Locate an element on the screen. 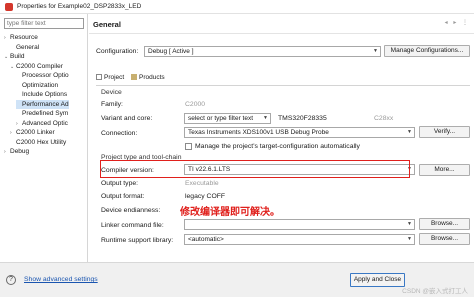 The width and height of the screenshot is (474, 297). variant-label: Variant and core: is located at coordinates (127, 118).